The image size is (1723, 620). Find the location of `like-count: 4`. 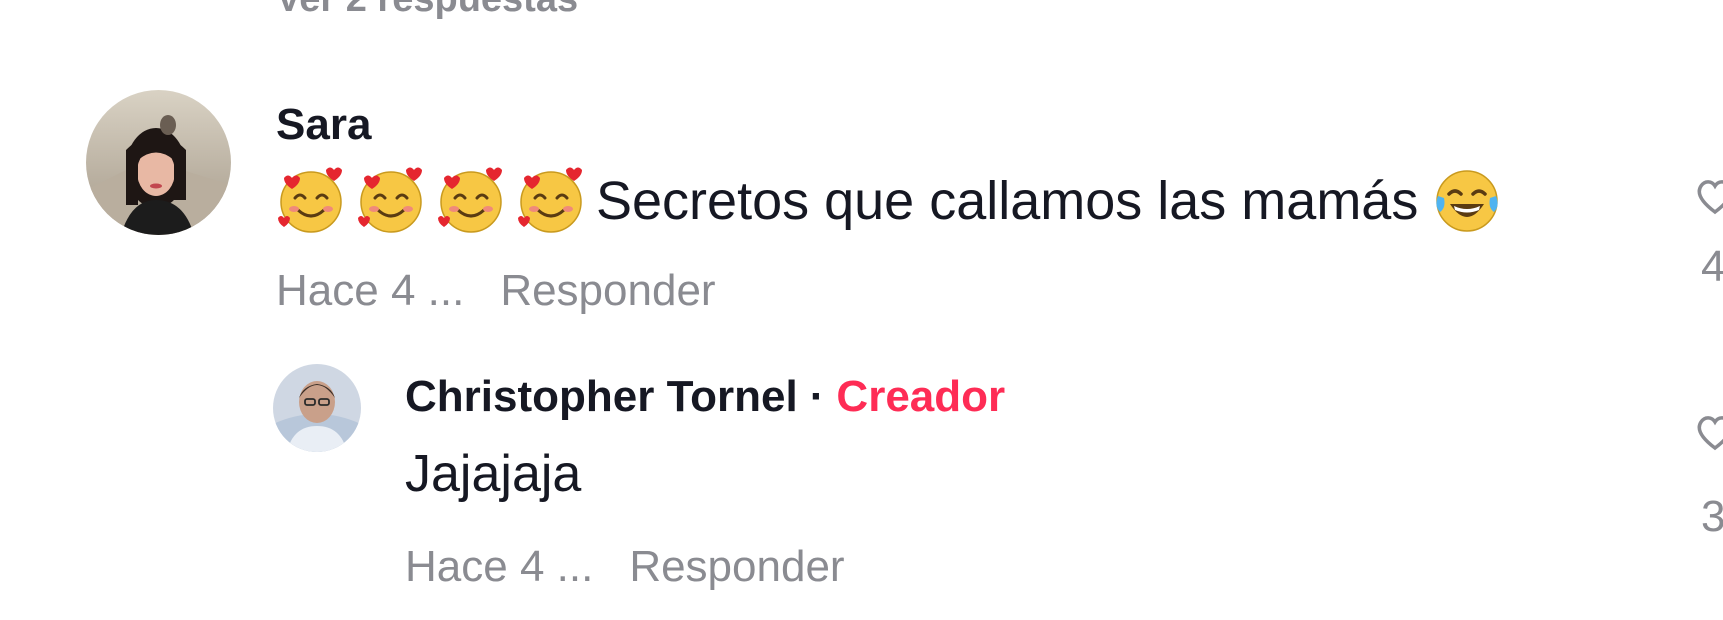

like-count: 4 is located at coordinates (1712, 266).